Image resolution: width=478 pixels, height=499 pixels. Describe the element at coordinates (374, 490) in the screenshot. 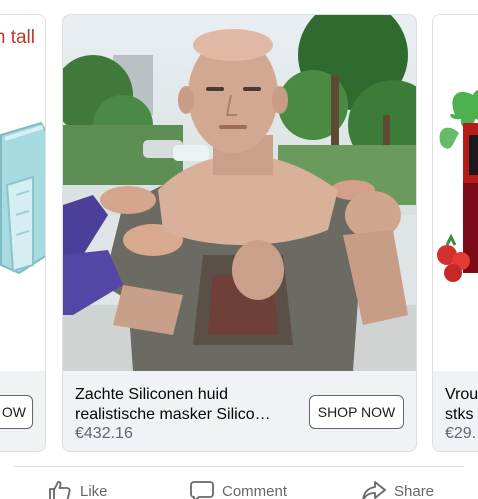

I see `share-arrow-icon` at that location.